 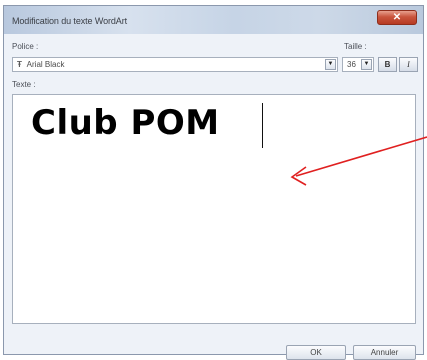 I want to click on truetype-font-icon: Ŧ, so click(x=19, y=64).